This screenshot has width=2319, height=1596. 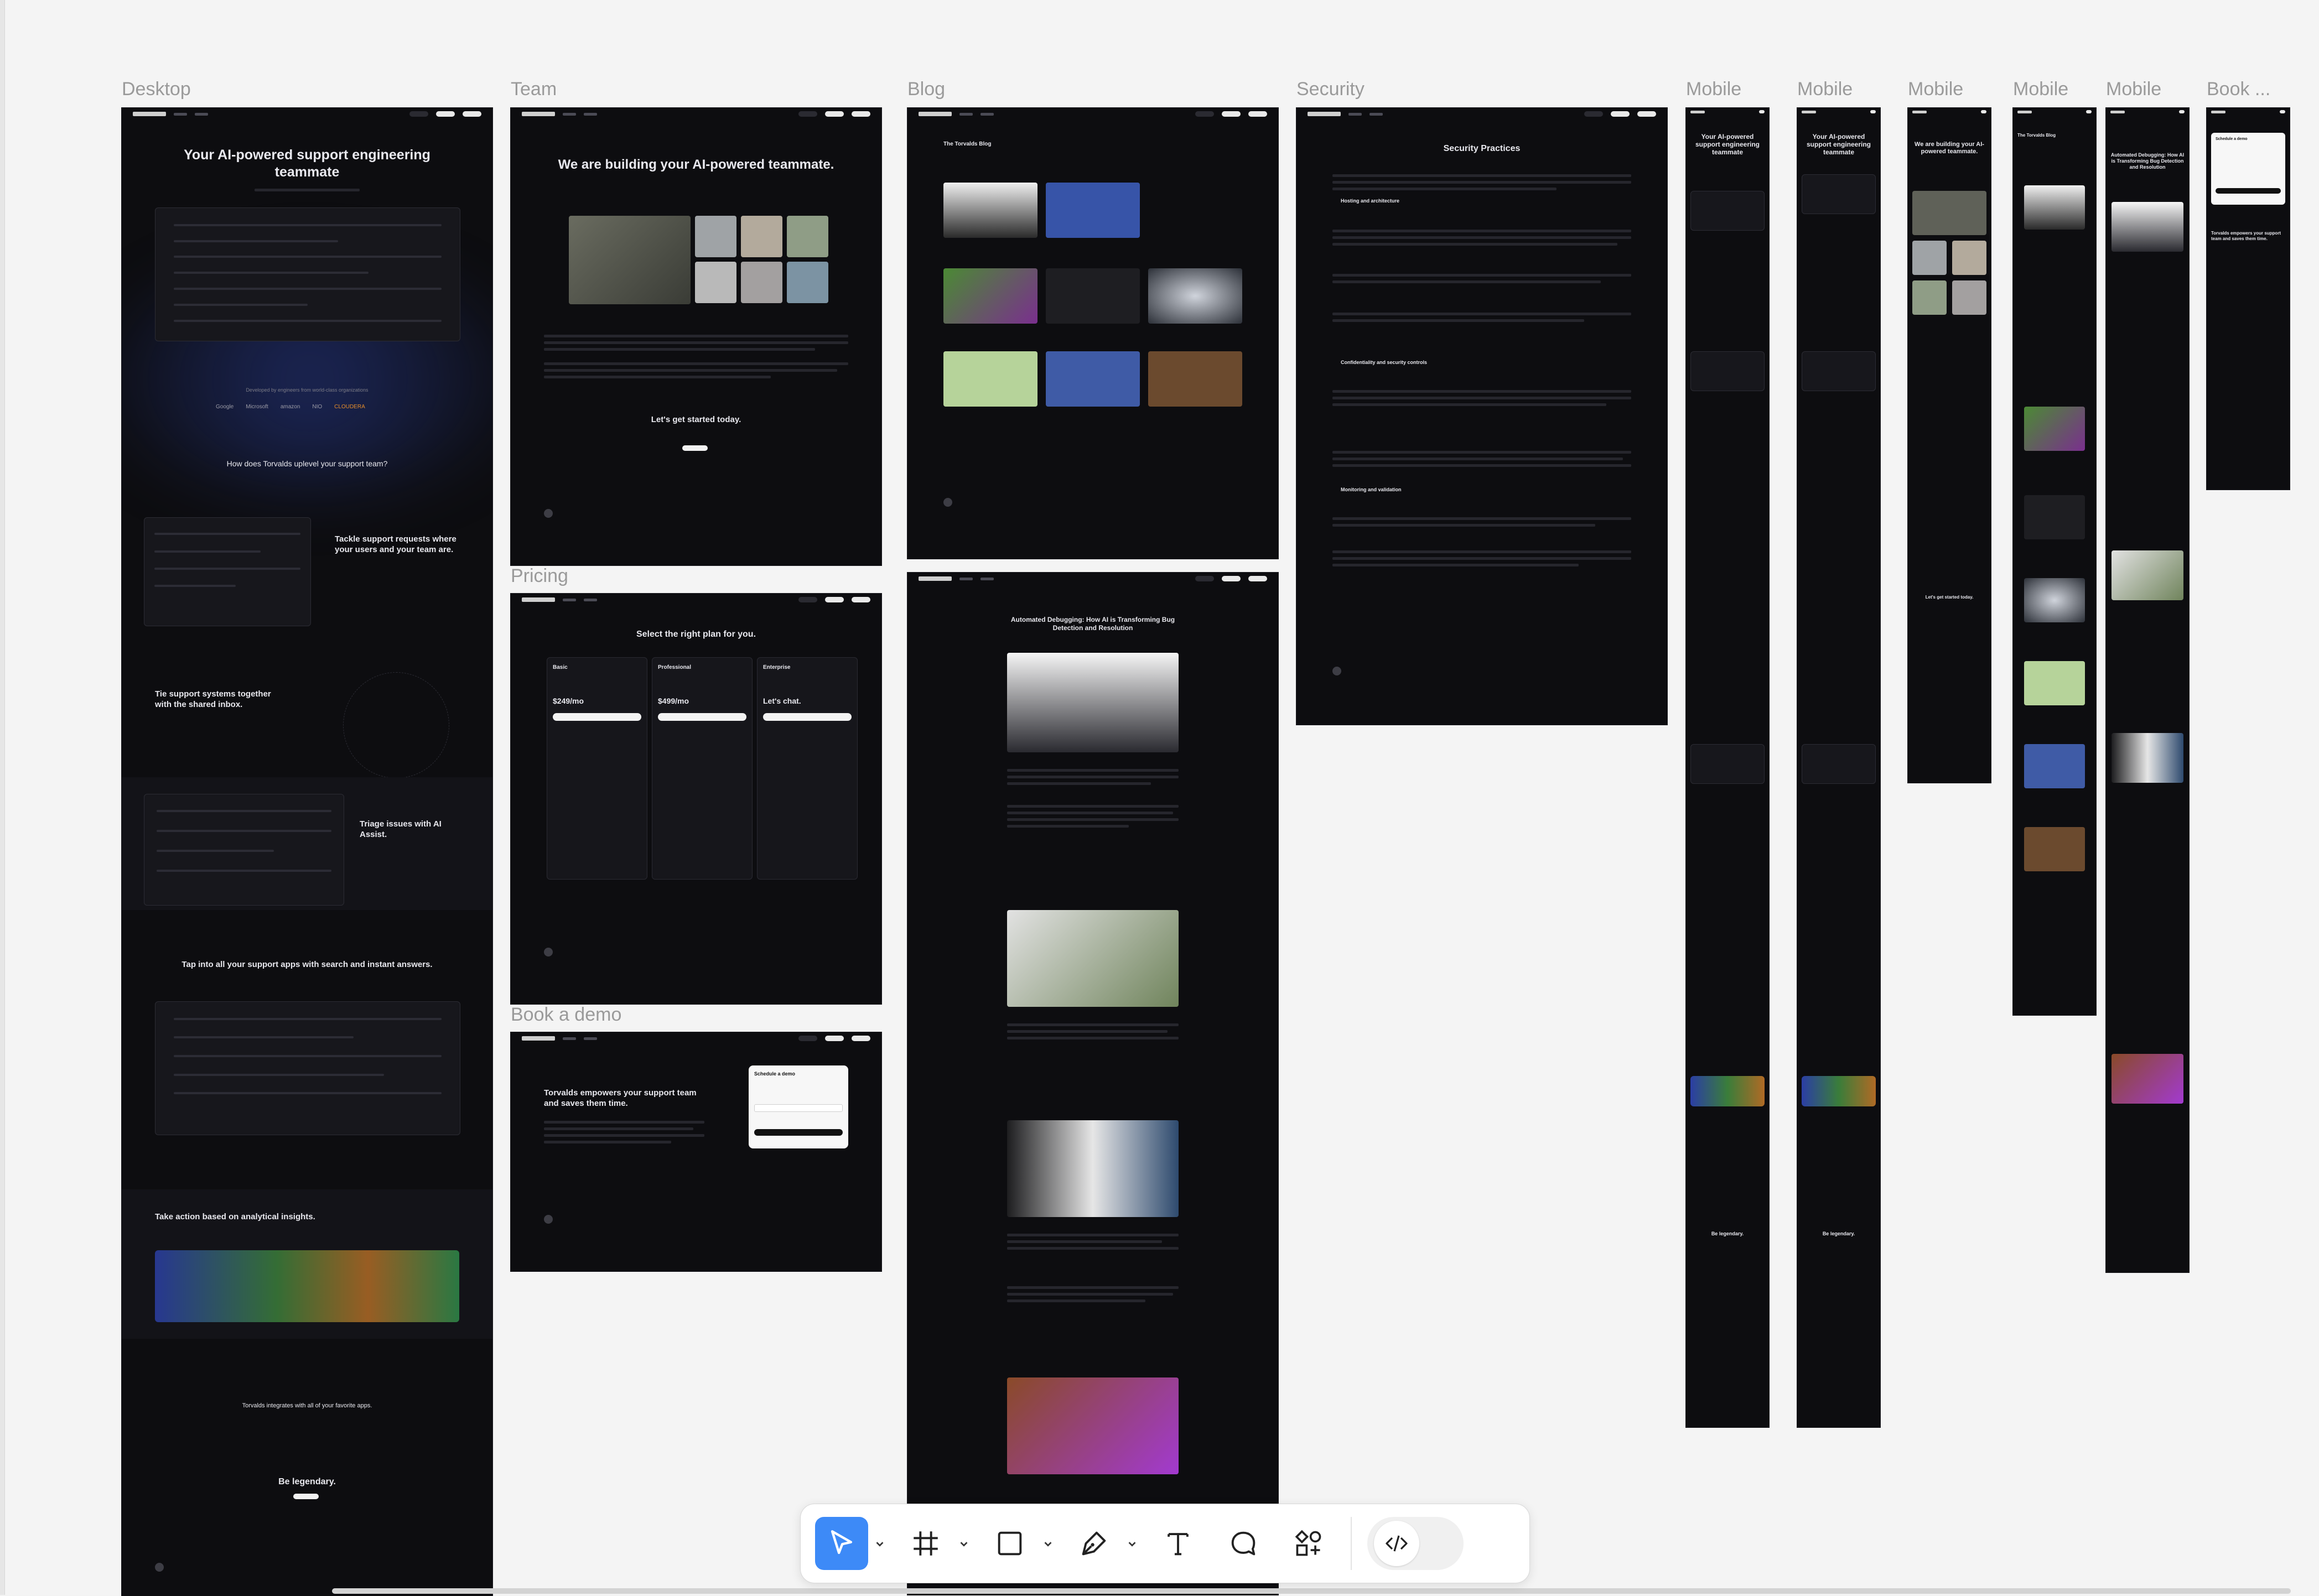 I want to click on feature-4-screenshot, so click(x=307, y=1068).